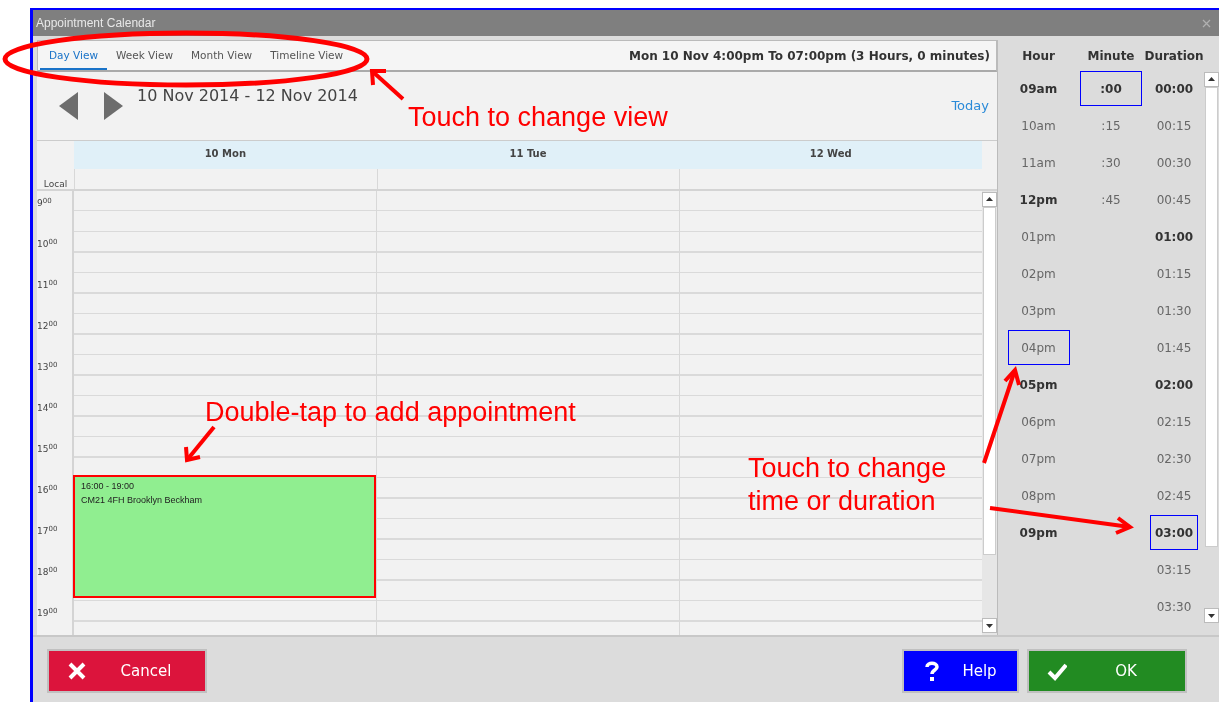  What do you see at coordinates (248, 95) in the screenshot?
I see `date-range: 10 Nov 2014 - 12 Nov 2014` at bounding box center [248, 95].